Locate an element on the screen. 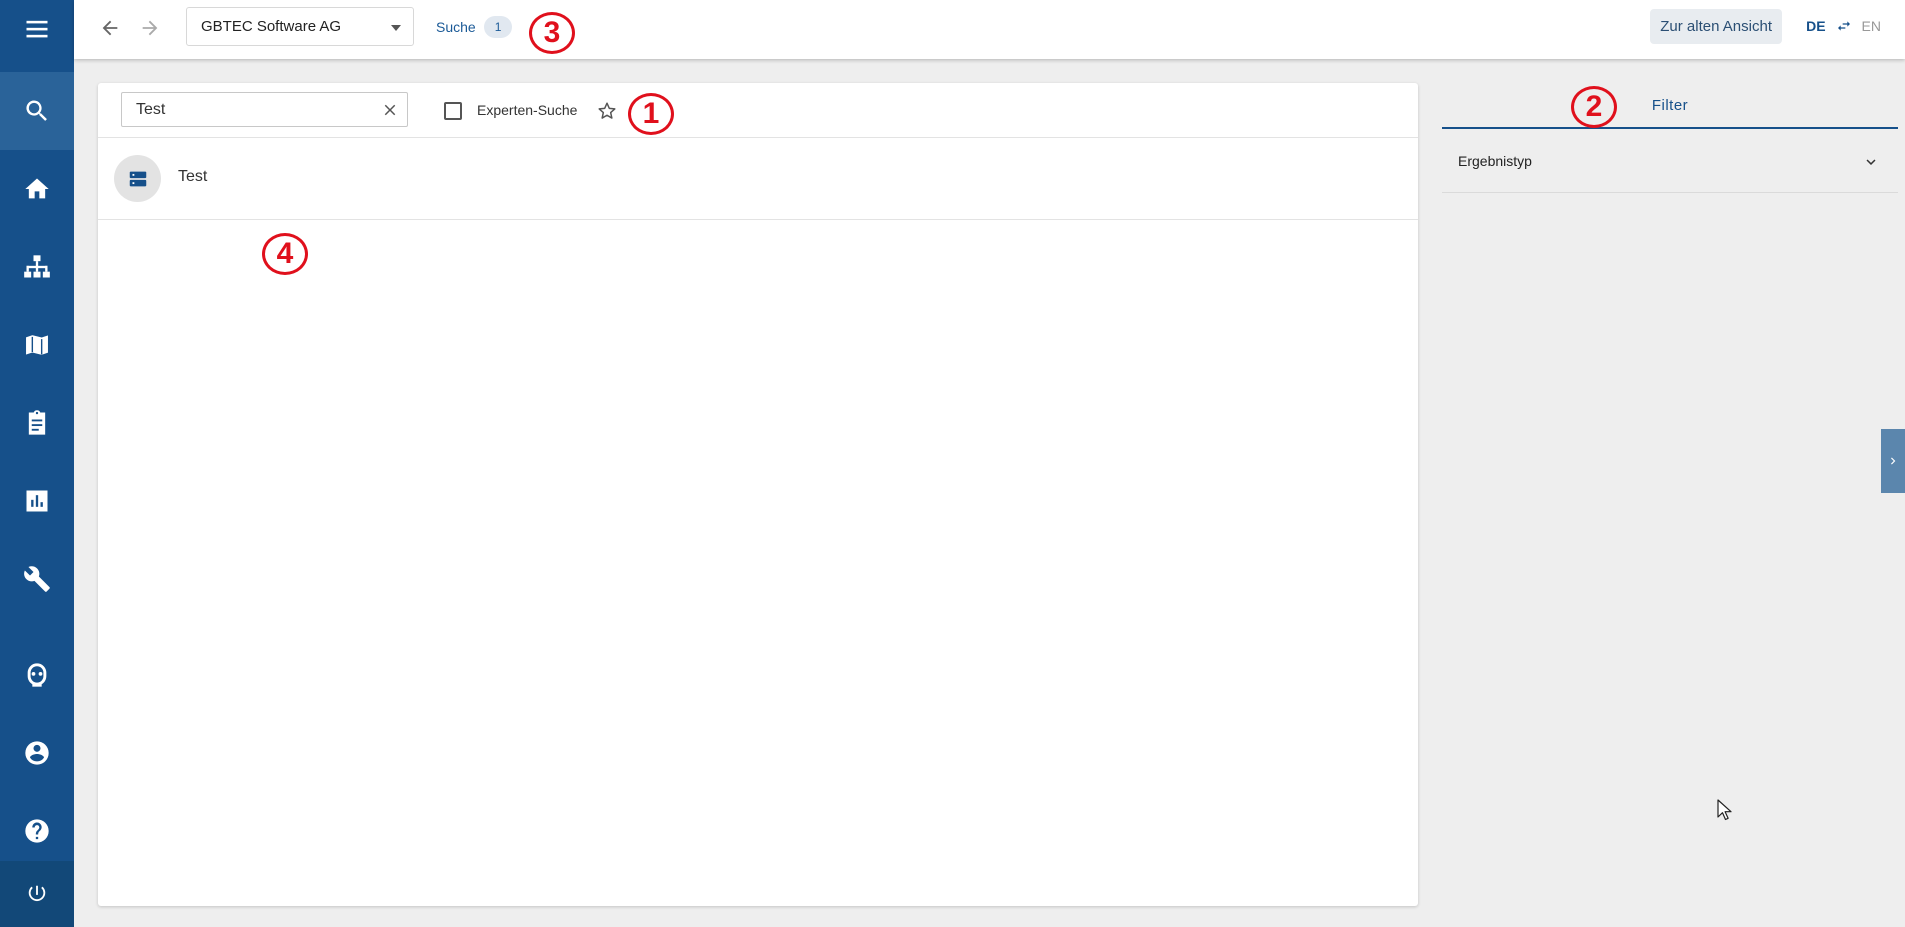 This screenshot has width=1905, height=927. sidebar-item-admin is located at coordinates (37, 579).